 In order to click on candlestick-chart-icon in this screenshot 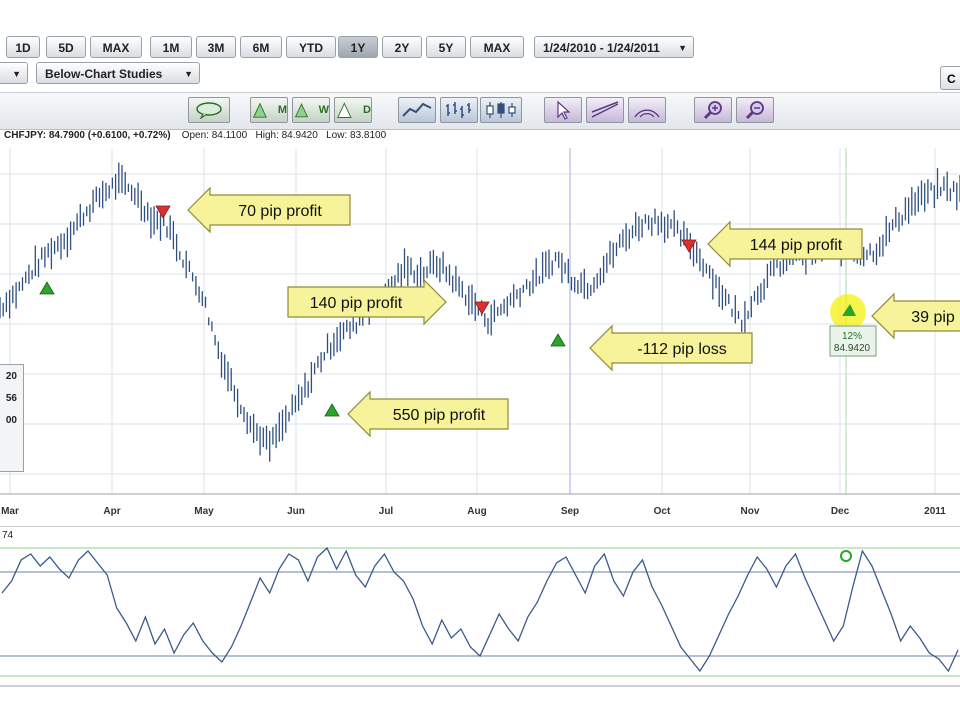, I will do `click(501, 110)`.